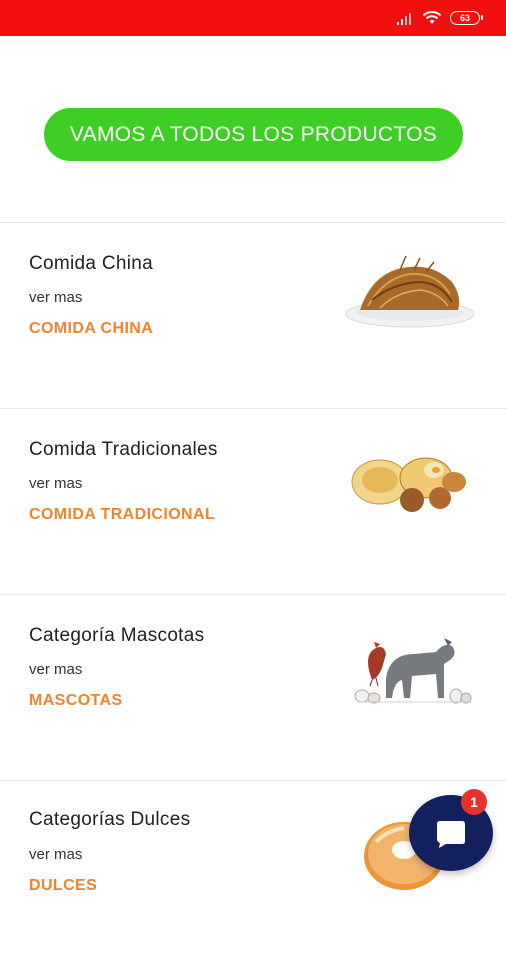  Describe the element at coordinates (122, 515) in the screenshot. I see `category-link: COMIDA TRADICIONAL` at that location.